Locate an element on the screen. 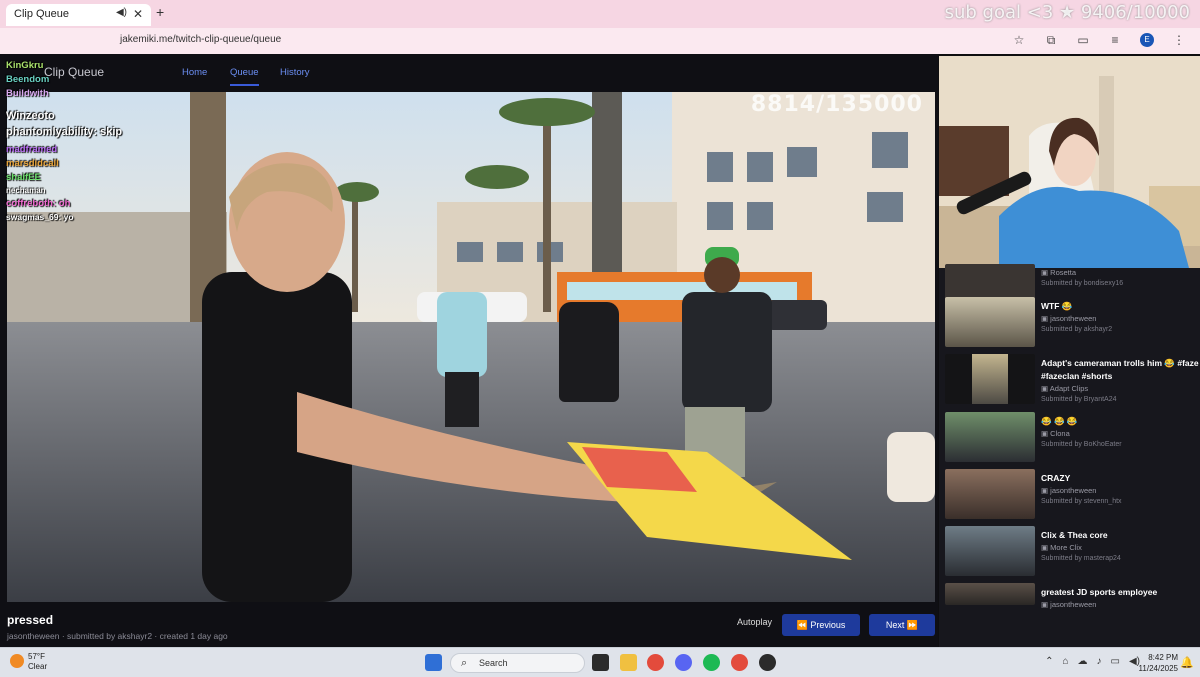  video-counter-overlay: 8814/135000 is located at coordinates (836, 104).